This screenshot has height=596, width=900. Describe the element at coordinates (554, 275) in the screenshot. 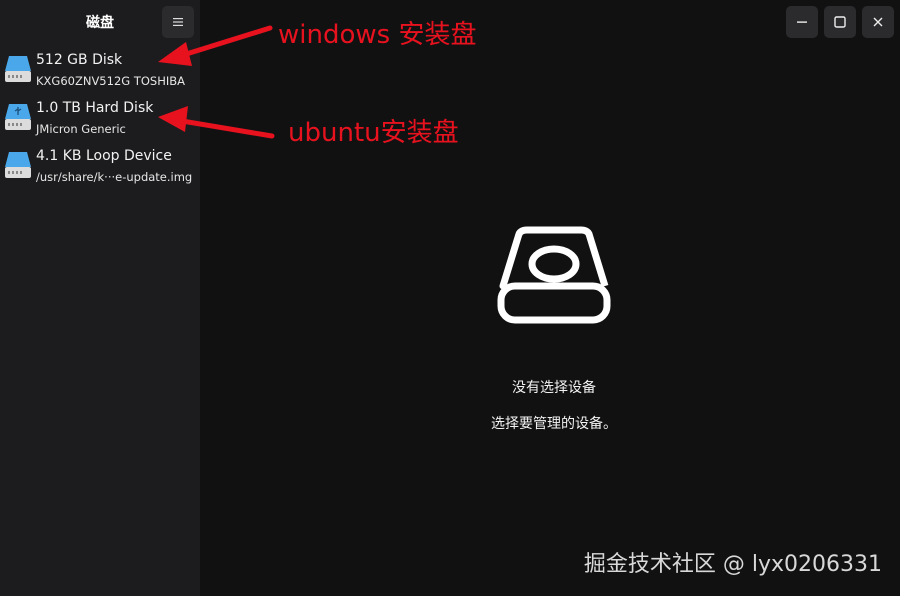

I see `drive-icon` at that location.